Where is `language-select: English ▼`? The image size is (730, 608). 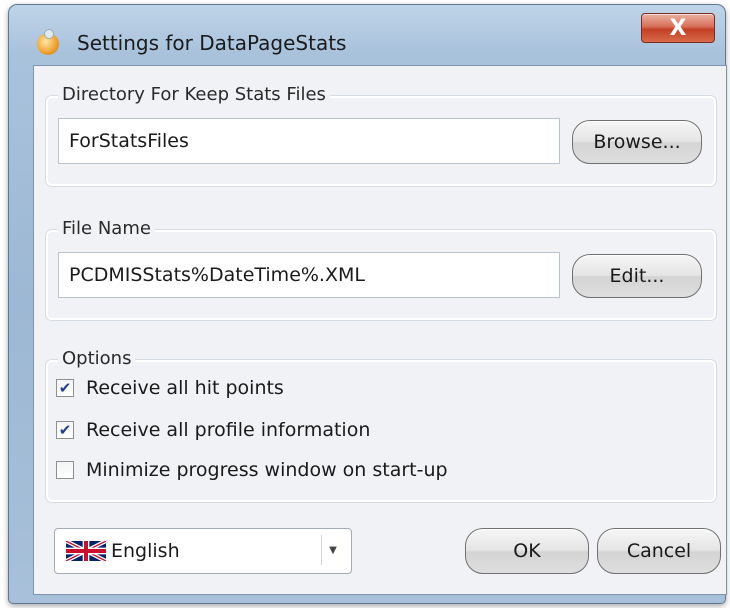 language-select: English ▼ is located at coordinates (203, 551).